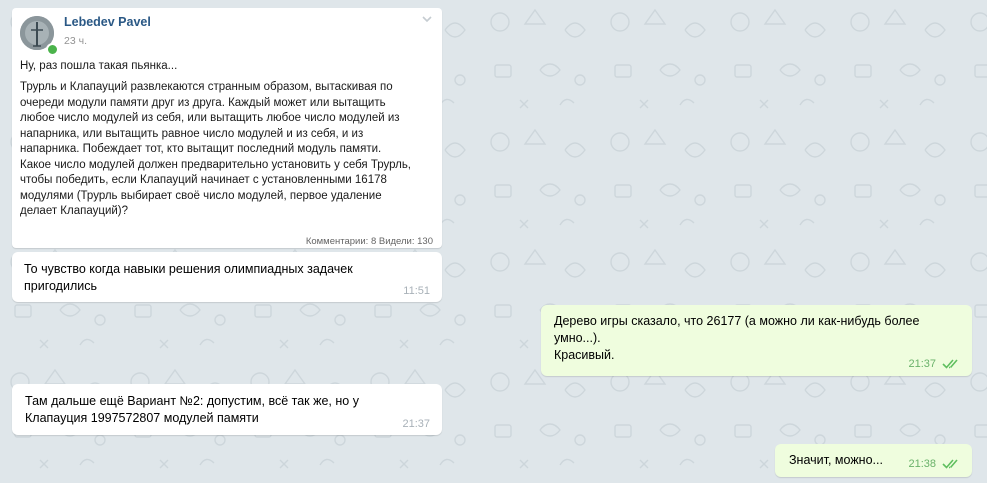  Describe the element at coordinates (52, 49) in the screenshot. I see `online-indicator` at that location.